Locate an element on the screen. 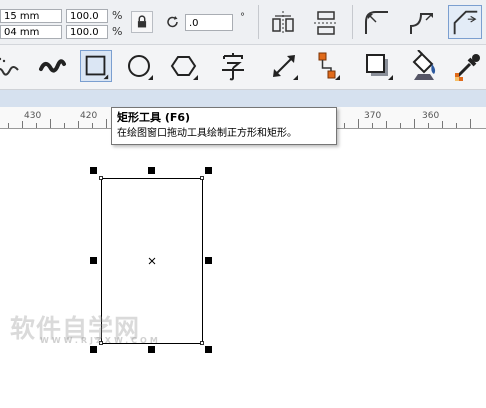  selection-handle-bottom-center is located at coordinates (151, 349).